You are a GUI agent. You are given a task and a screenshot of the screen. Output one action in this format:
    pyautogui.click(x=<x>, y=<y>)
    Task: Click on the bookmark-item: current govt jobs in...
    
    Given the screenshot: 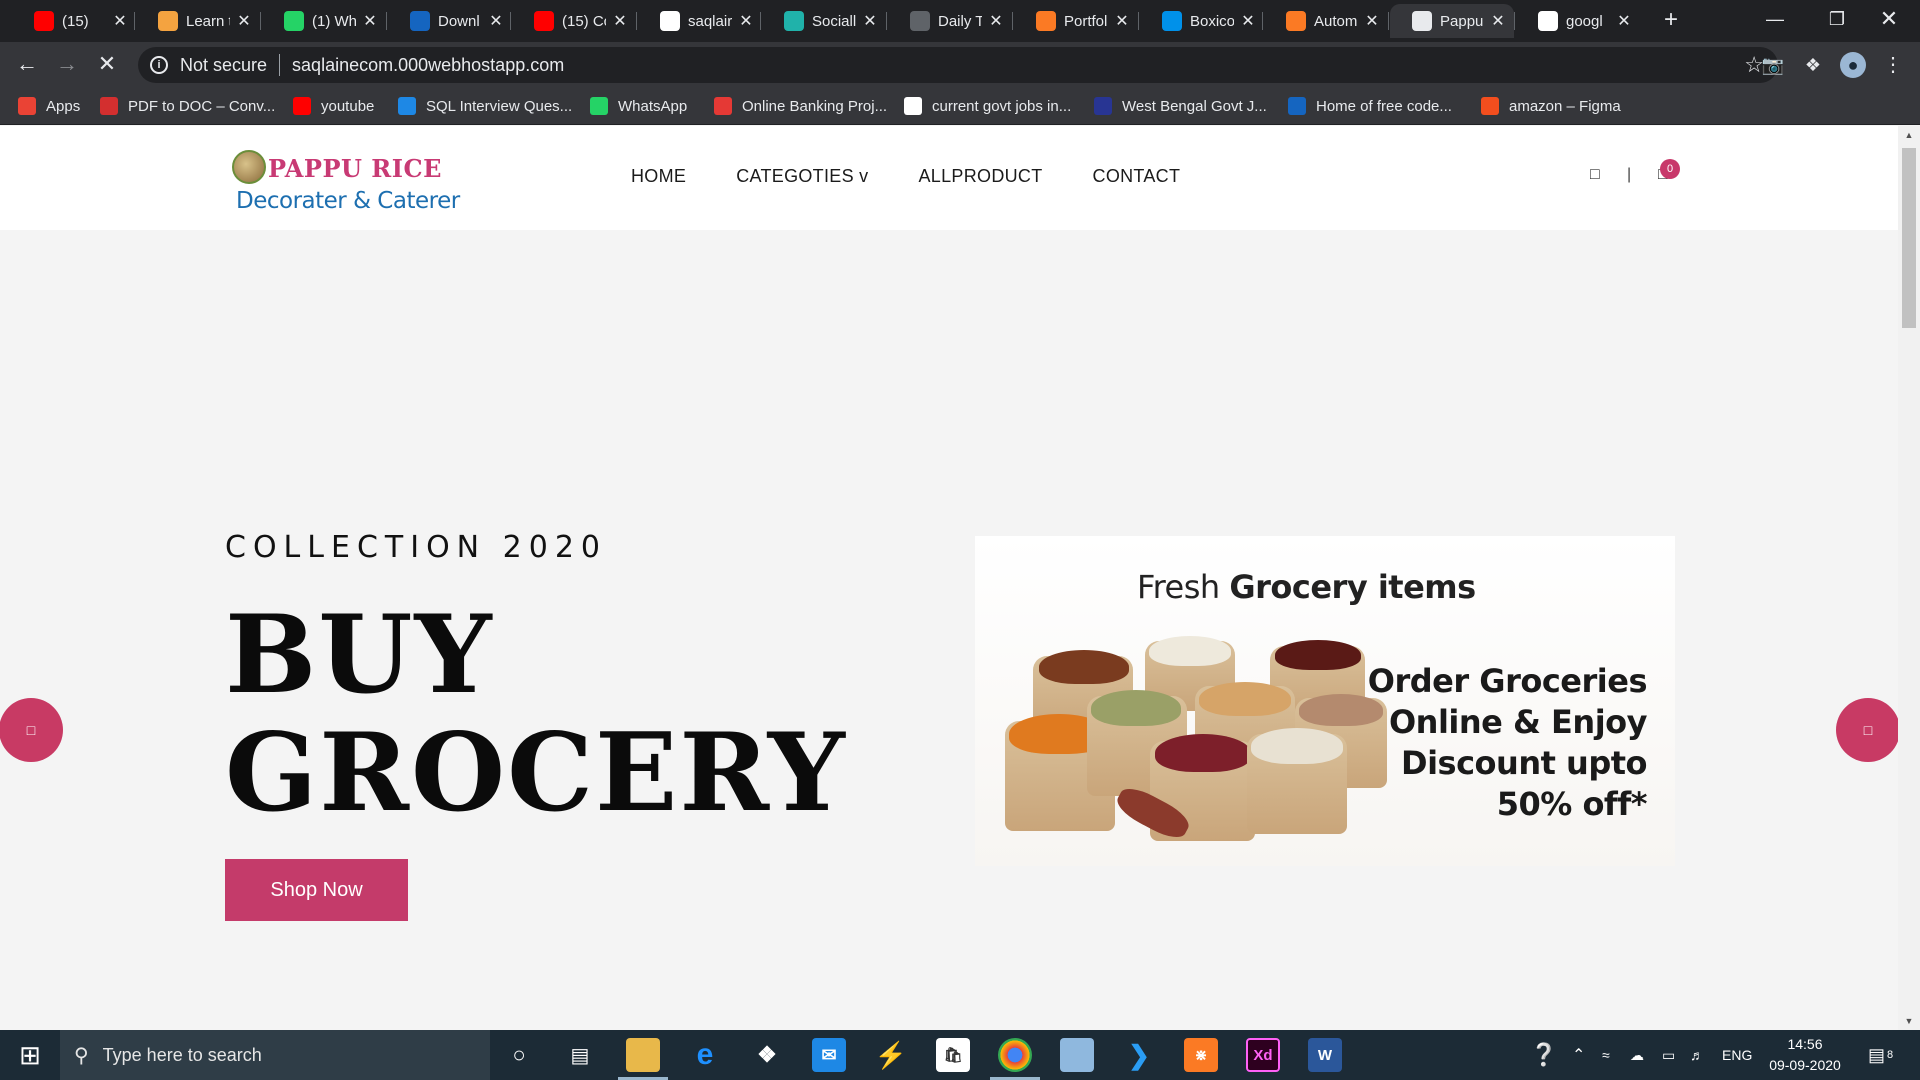 What is the action you would take?
    pyautogui.click(x=987, y=106)
    